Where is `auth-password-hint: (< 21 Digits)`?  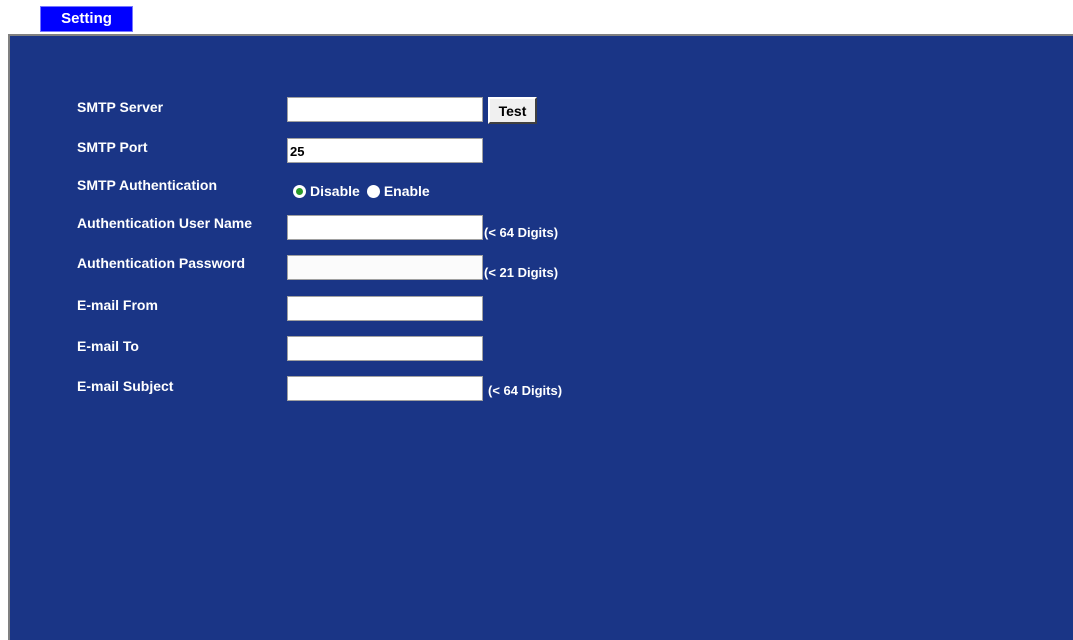
auth-password-hint: (< 21 Digits) is located at coordinates (521, 272).